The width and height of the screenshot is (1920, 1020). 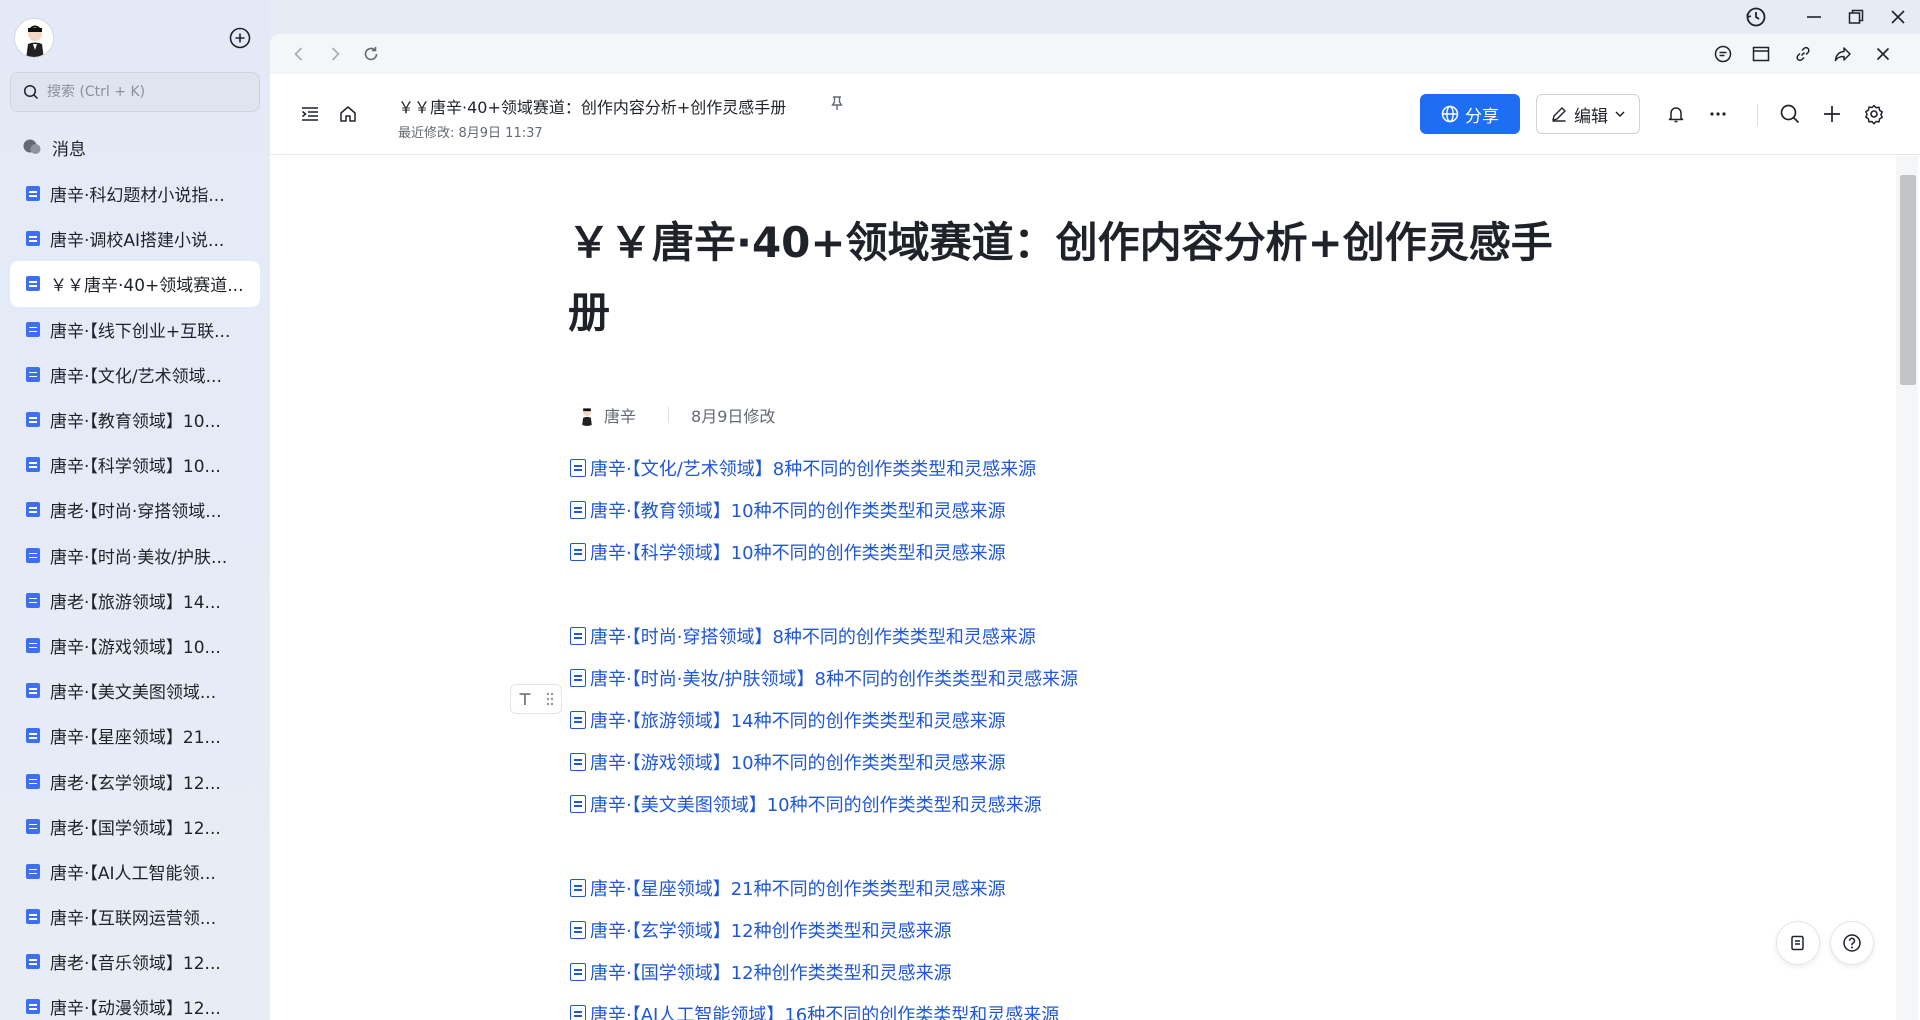 I want to click on document-title: ￥￥唐辛·40+领域赛道：创作内容分析+创作灵感手册, so click(x=1073, y=278).